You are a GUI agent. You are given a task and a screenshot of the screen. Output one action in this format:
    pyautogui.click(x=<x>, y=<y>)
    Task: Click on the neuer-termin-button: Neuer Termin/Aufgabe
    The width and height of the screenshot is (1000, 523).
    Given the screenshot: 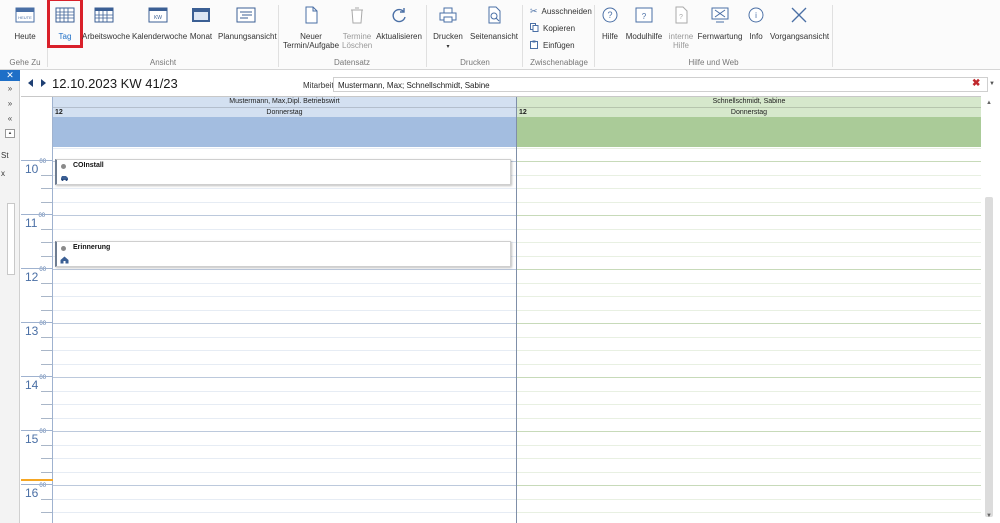 What is the action you would take?
    pyautogui.click(x=311, y=28)
    